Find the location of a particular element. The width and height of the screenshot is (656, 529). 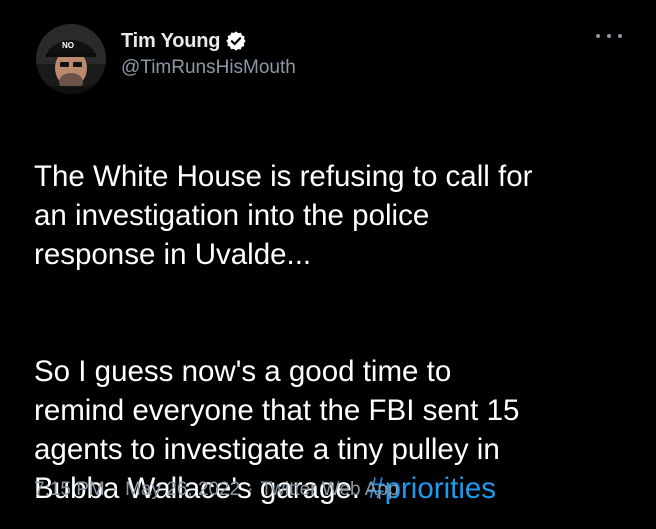

avatar: NO is located at coordinates (71, 59).